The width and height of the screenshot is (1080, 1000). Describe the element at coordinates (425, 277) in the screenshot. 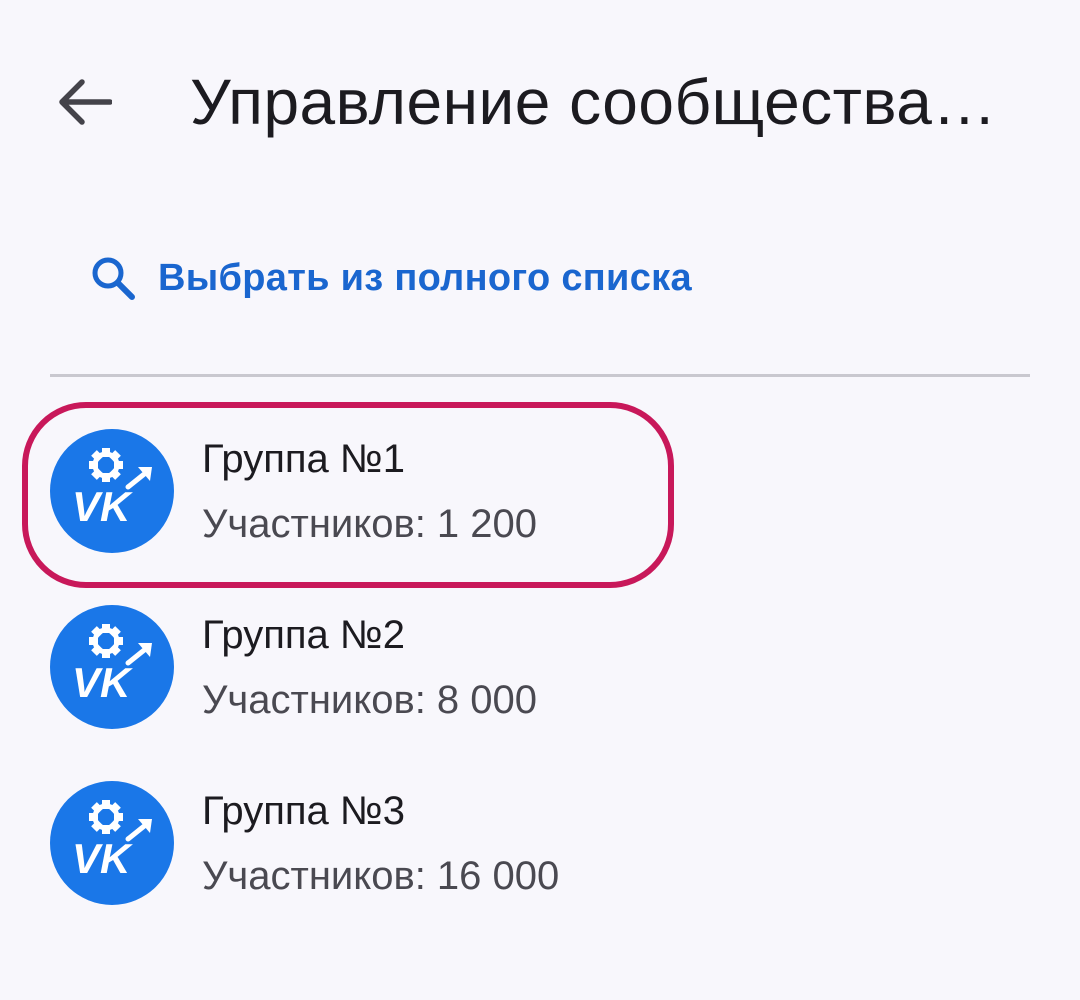

I see `select-from-full-list-label: Выбрать из полного списка` at that location.